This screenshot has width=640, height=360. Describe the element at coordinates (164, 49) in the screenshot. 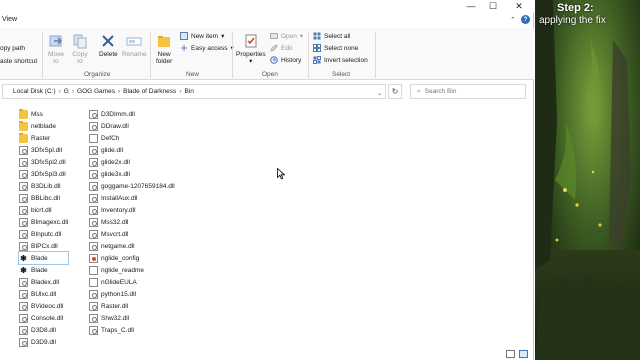

I see `new-folder-button: New folder` at that location.